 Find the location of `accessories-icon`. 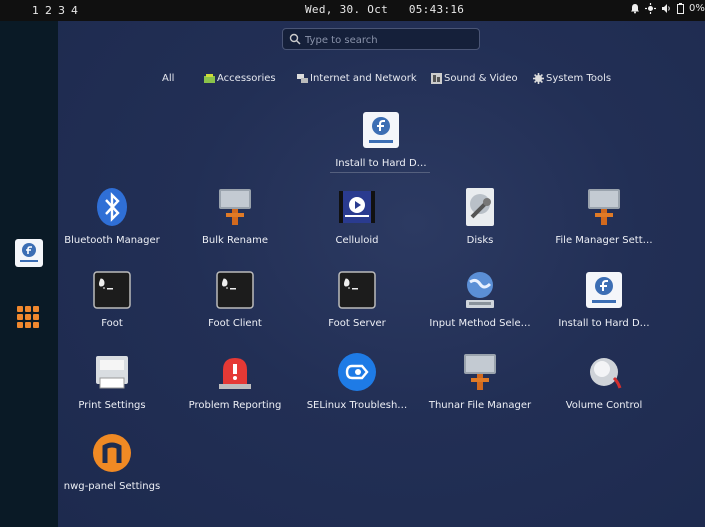

accessories-icon is located at coordinates (209, 78).